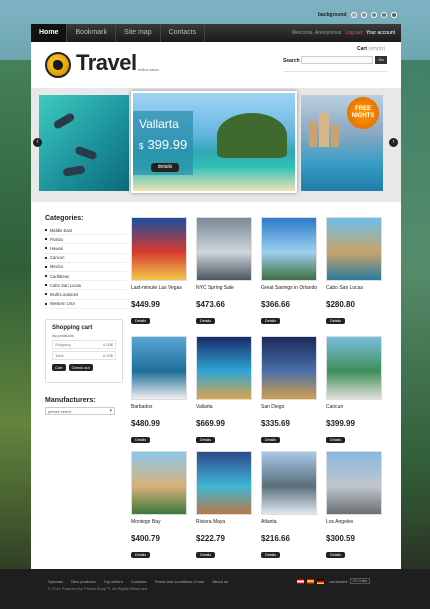  What do you see at coordinates (393, 142) in the screenshot?
I see `slider-next-button: ›` at bounding box center [393, 142].